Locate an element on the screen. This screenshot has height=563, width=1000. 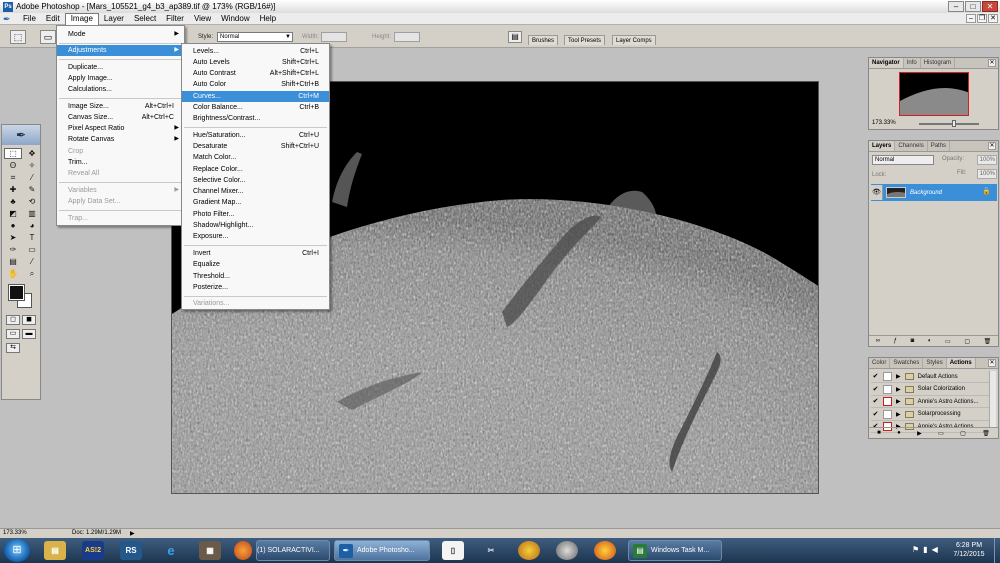
minimize-button: – is located at coordinates (956, 6).